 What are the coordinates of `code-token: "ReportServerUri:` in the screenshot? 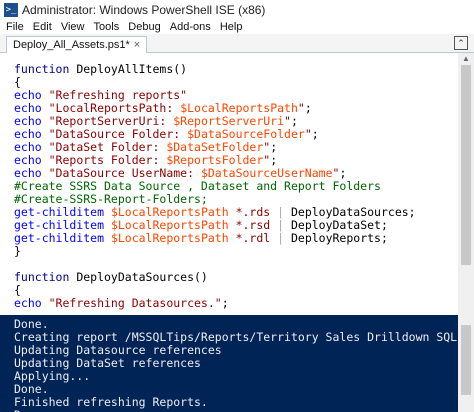 It's located at (111, 121).